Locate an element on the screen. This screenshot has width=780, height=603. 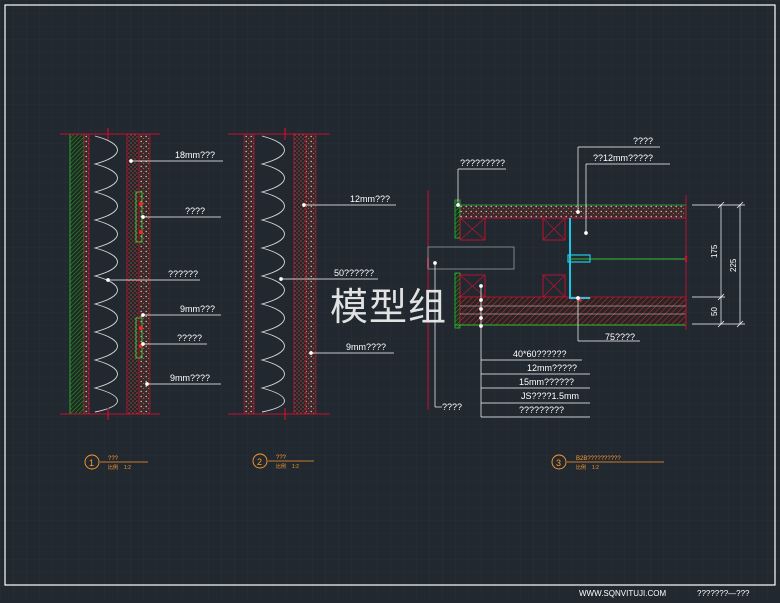
detail-3-number: 3 is located at coordinates (558, 463).